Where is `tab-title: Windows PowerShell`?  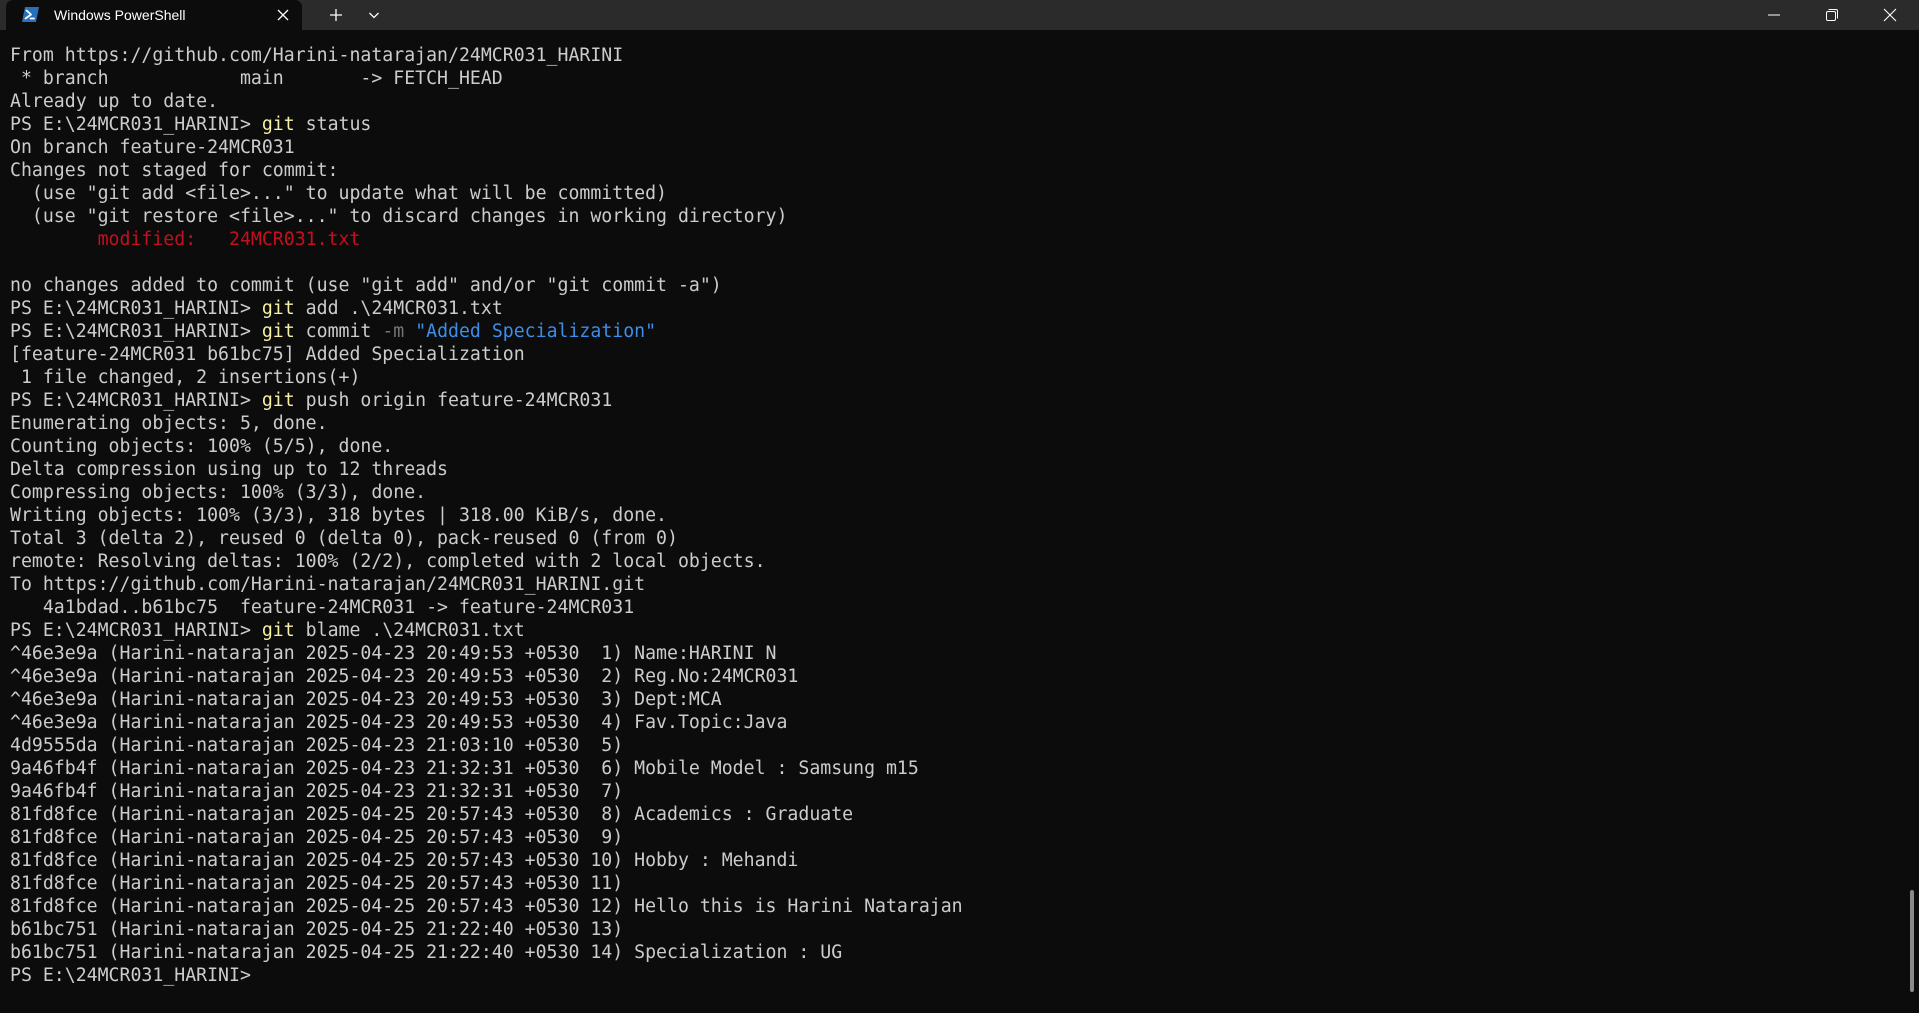 tab-title: Windows PowerShell is located at coordinates (120, 15).